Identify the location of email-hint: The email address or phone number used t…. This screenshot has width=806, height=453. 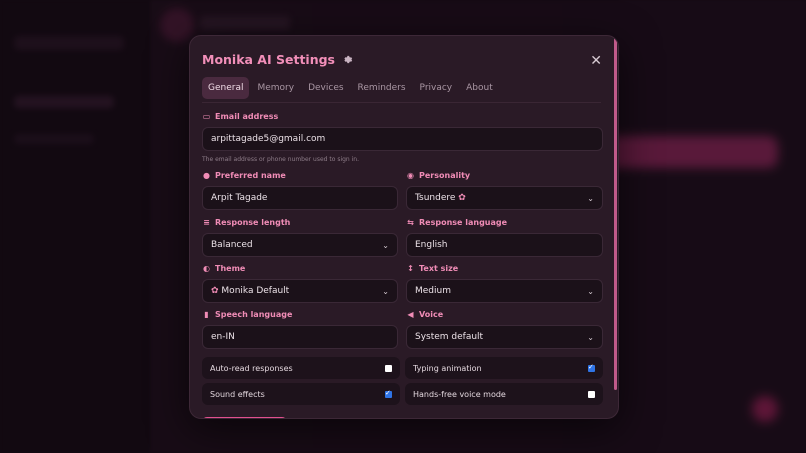
(281, 159).